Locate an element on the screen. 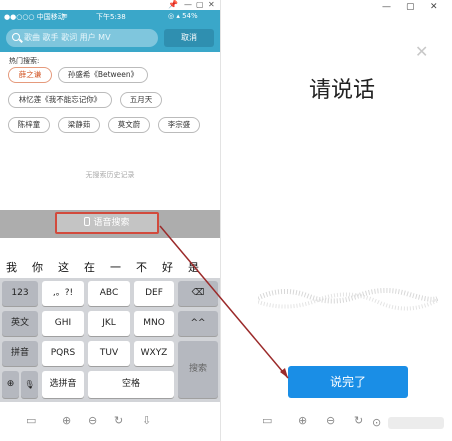  hot-tag: 五月天 is located at coordinates (141, 100).